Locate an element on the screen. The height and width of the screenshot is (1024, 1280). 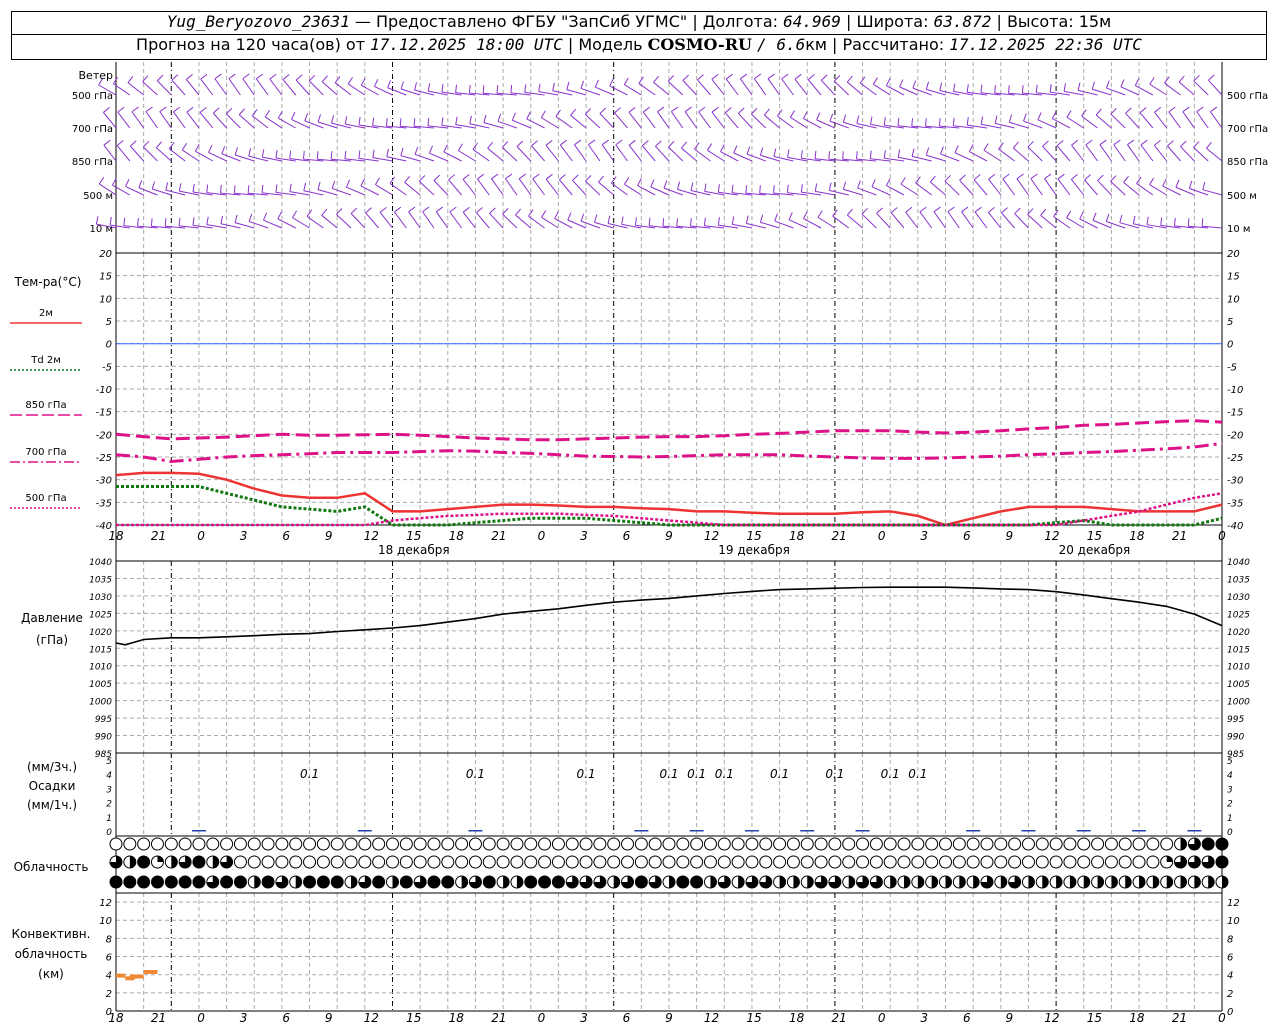
time-tick-label: 0 is located at coordinates (201, 536).